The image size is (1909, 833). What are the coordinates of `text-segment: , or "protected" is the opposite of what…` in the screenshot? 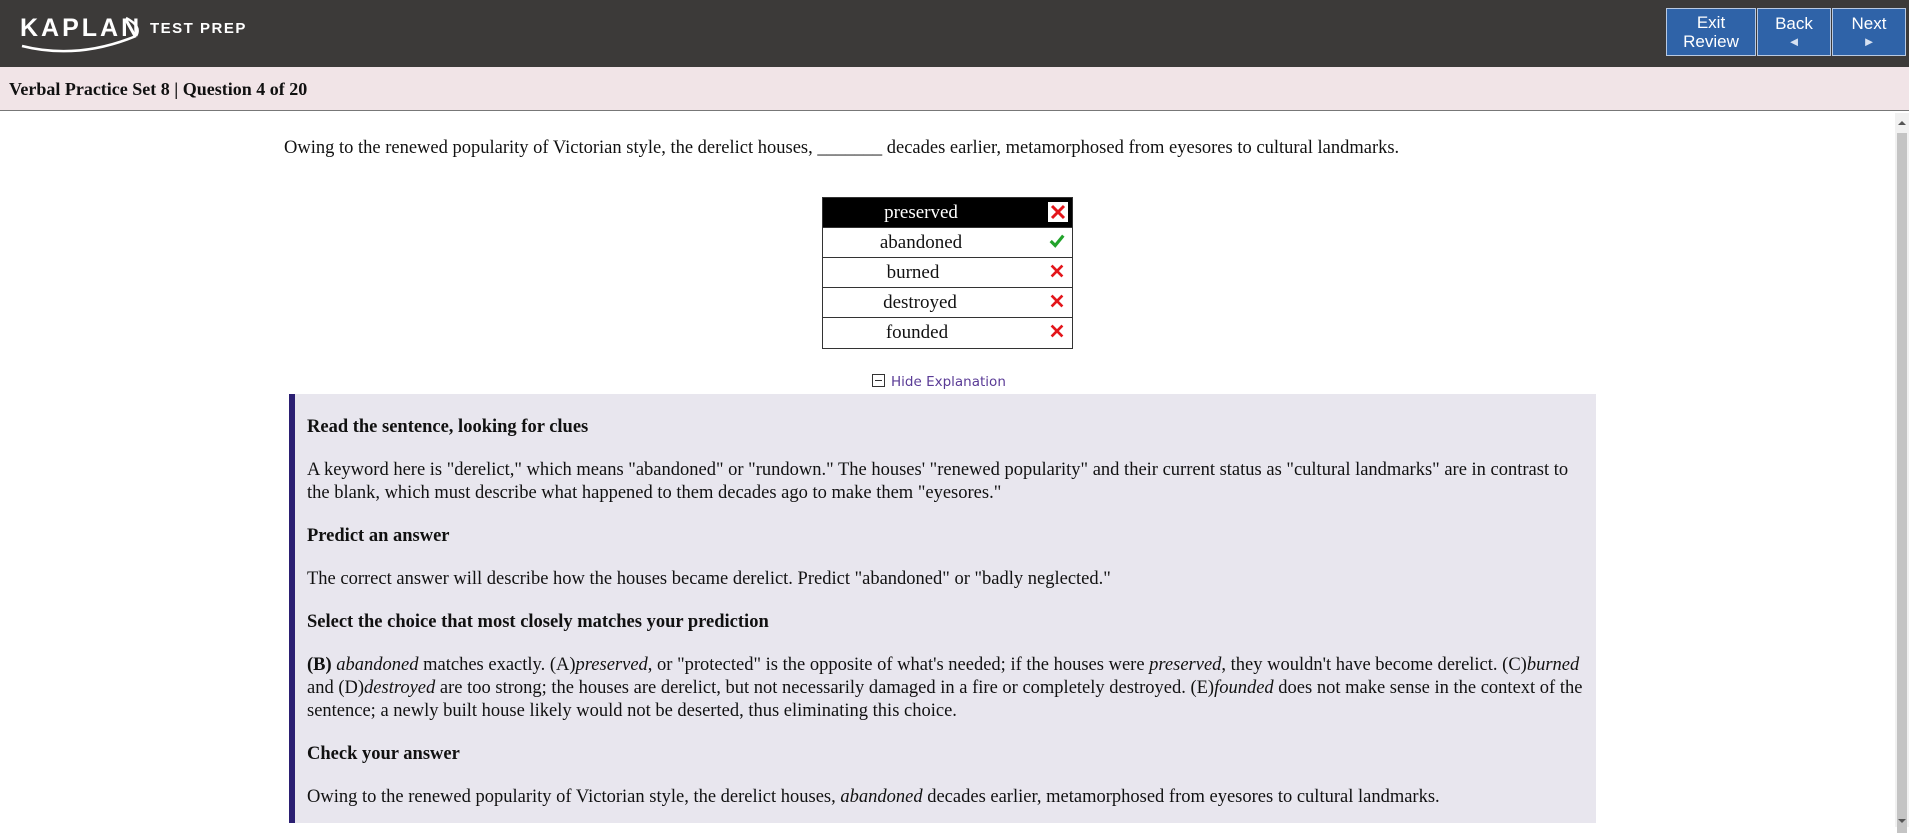 It's located at (898, 665).